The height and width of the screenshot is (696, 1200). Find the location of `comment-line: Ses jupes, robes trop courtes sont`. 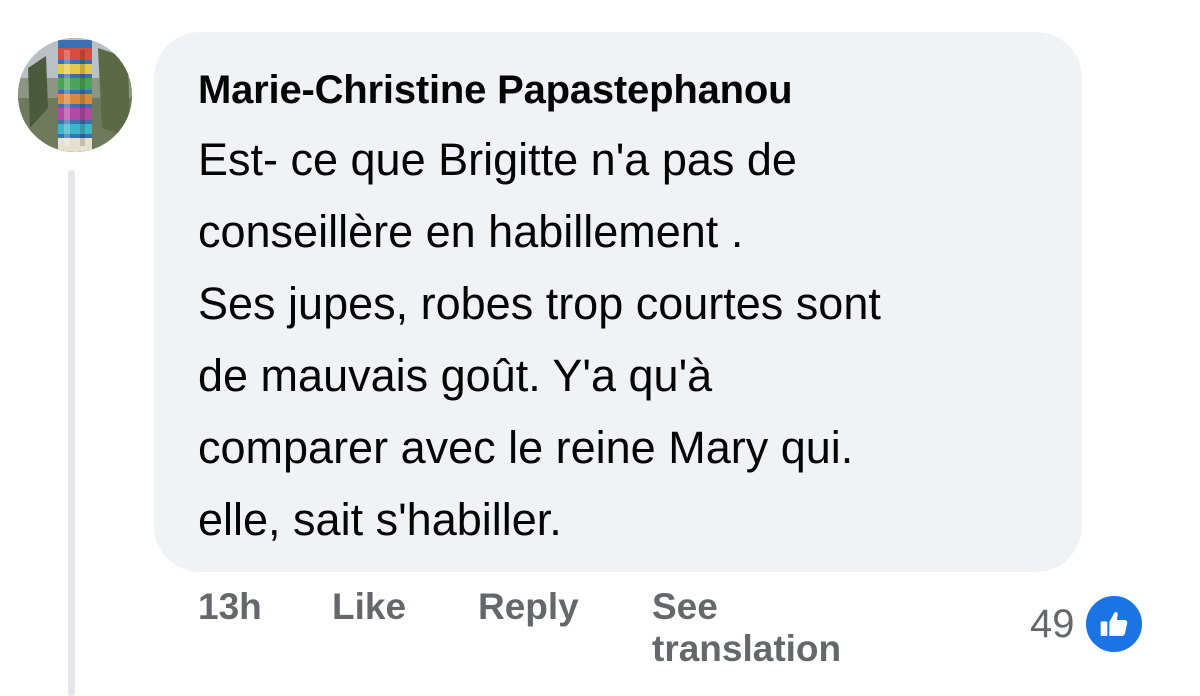

comment-line: Ses jupes, robes trop courtes sont is located at coordinates (539, 303).